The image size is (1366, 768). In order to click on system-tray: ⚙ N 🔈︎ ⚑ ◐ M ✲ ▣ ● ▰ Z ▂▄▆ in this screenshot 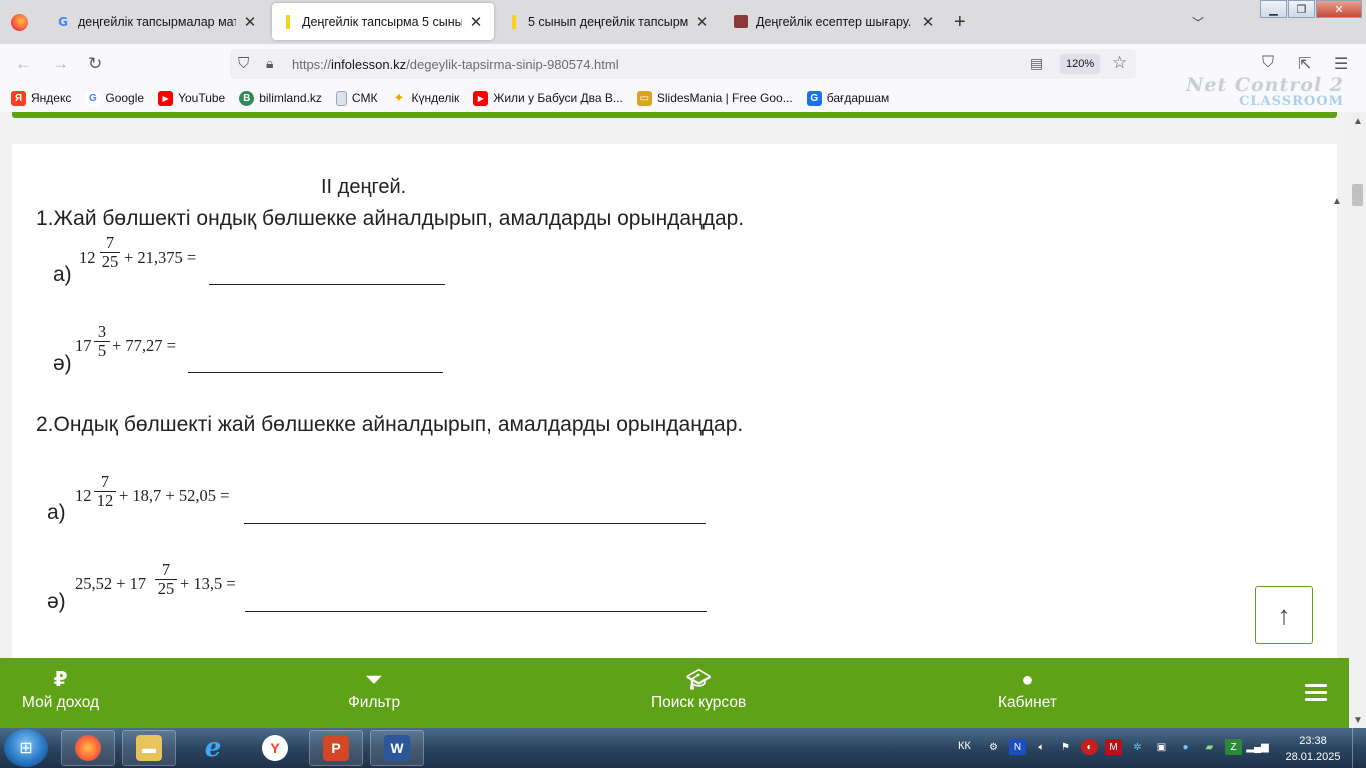, I will do `click(1129, 747)`.